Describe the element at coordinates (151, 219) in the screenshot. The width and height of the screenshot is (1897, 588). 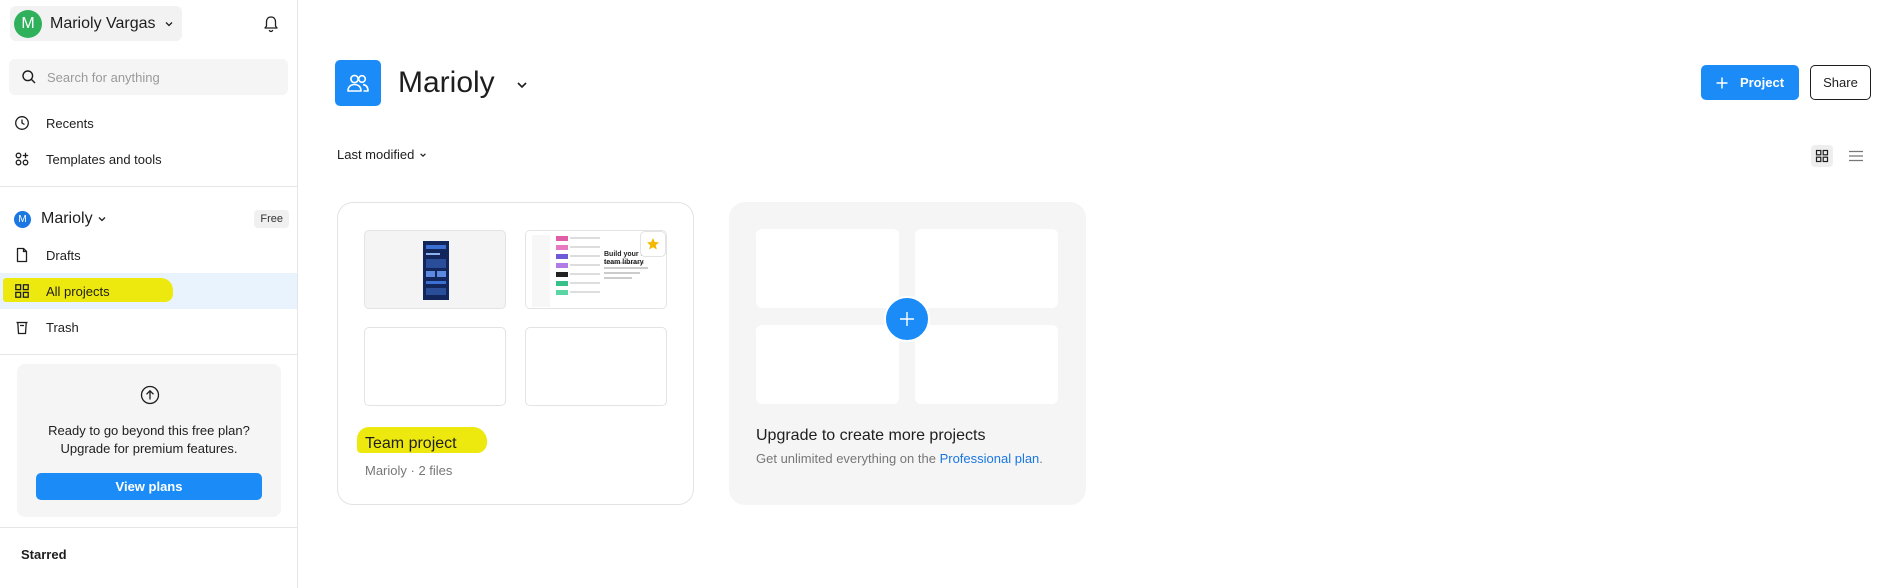
I see `team-switcher: M Marioly Free` at that location.